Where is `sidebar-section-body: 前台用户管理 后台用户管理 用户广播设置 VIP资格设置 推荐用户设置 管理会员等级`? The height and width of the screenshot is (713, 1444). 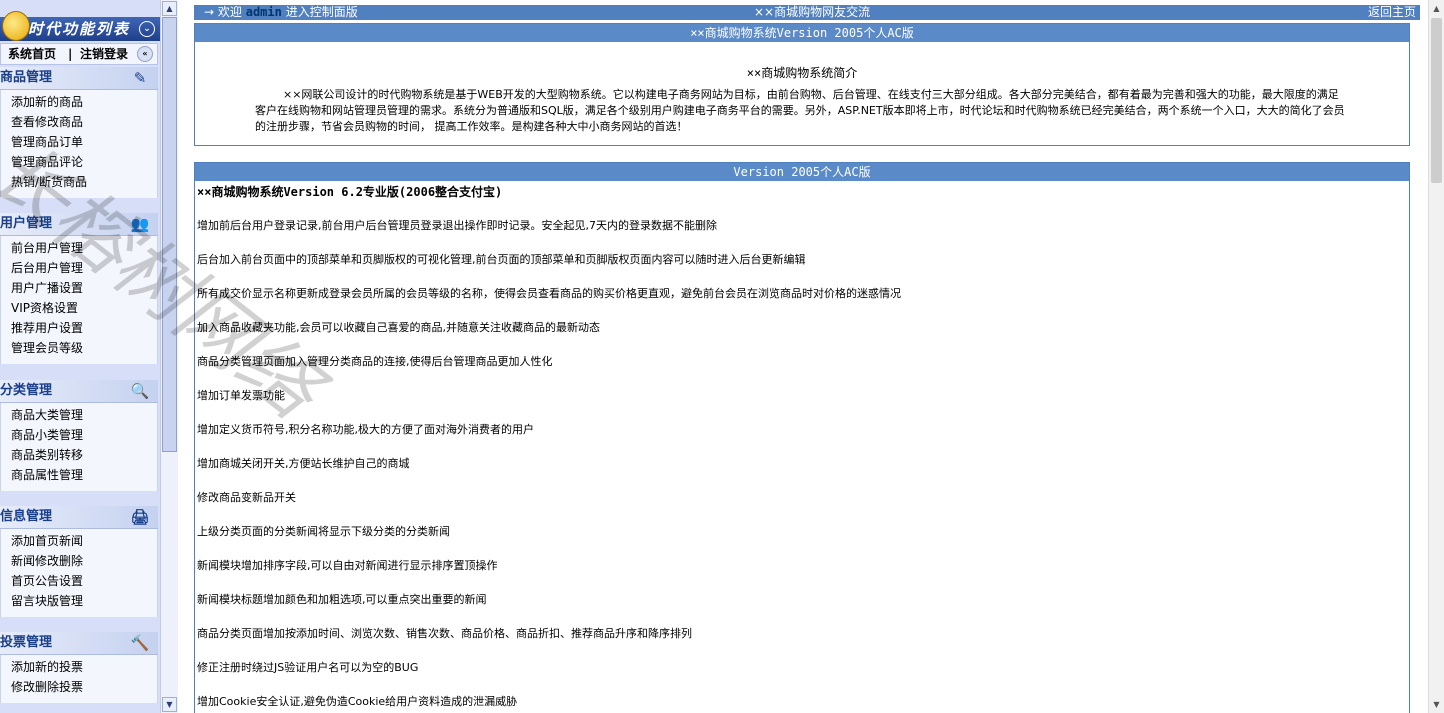
sidebar-section-body: 前台用户管理 后台用户管理 用户广播设置 VIP资格设置 推荐用户设置 管理会员等级 is located at coordinates (79, 300).